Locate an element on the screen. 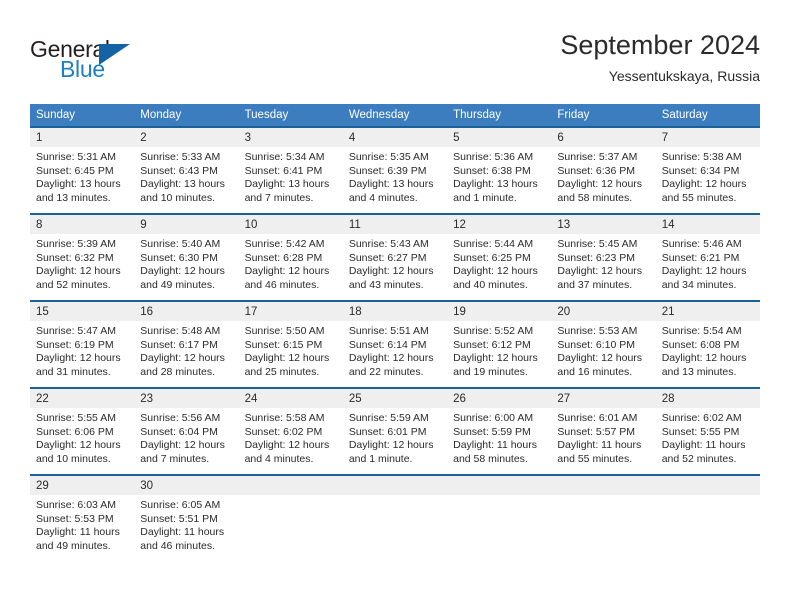  daylight-text-cont: and 31 minutes. is located at coordinates (73, 371).